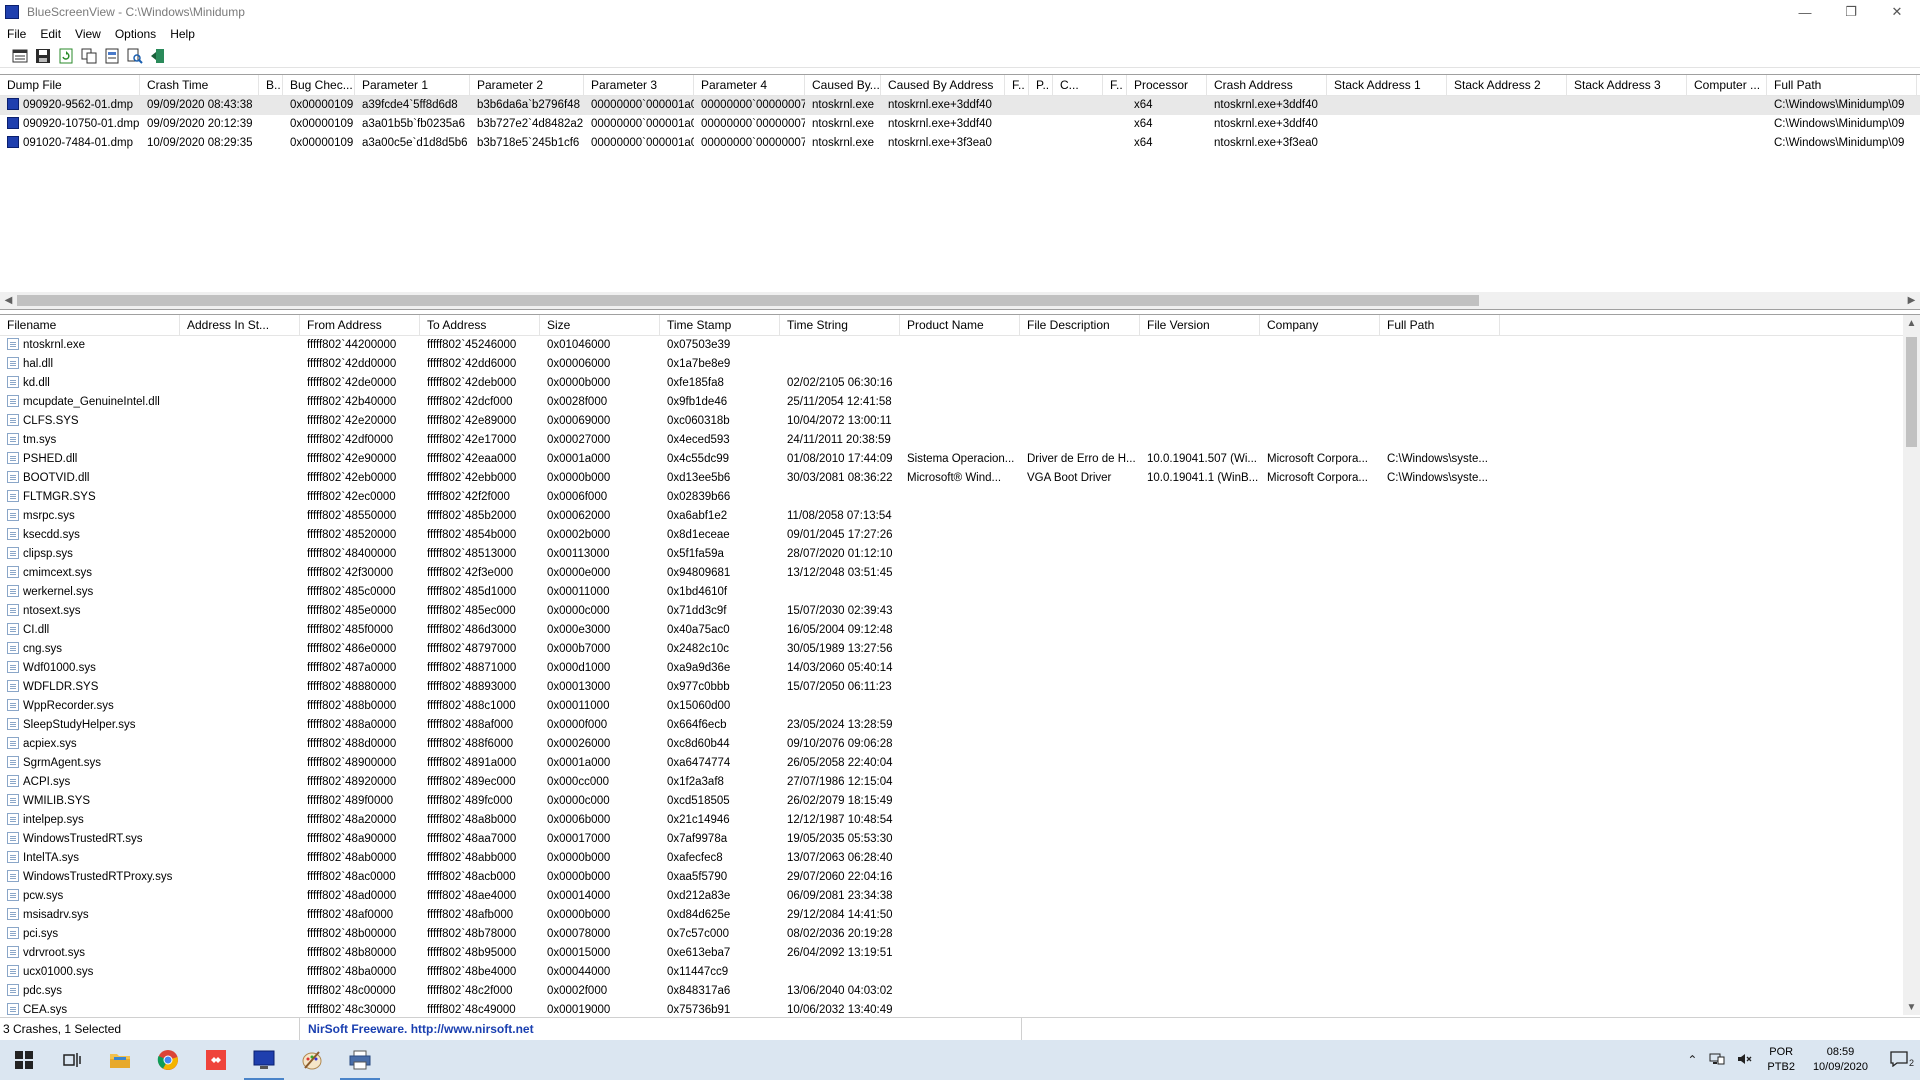 This screenshot has width=1920, height=1080. What do you see at coordinates (120, 1060) in the screenshot?
I see `file-explorer-icon` at bounding box center [120, 1060].